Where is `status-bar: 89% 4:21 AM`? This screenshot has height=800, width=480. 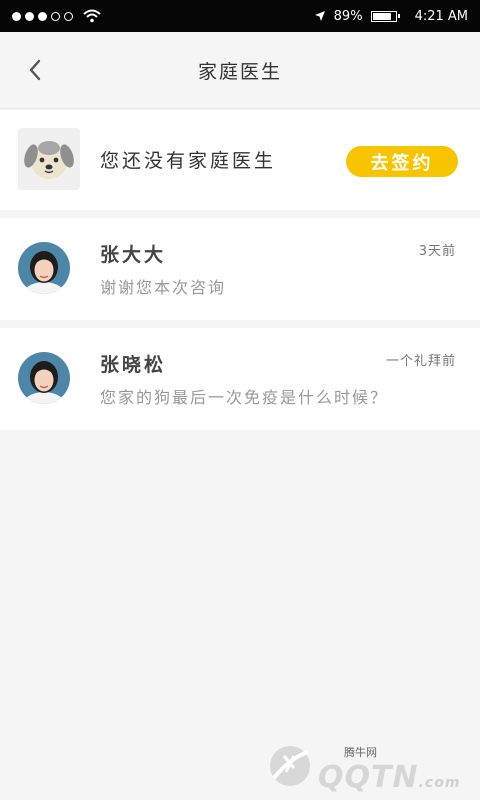 status-bar: 89% 4:21 AM is located at coordinates (240, 16).